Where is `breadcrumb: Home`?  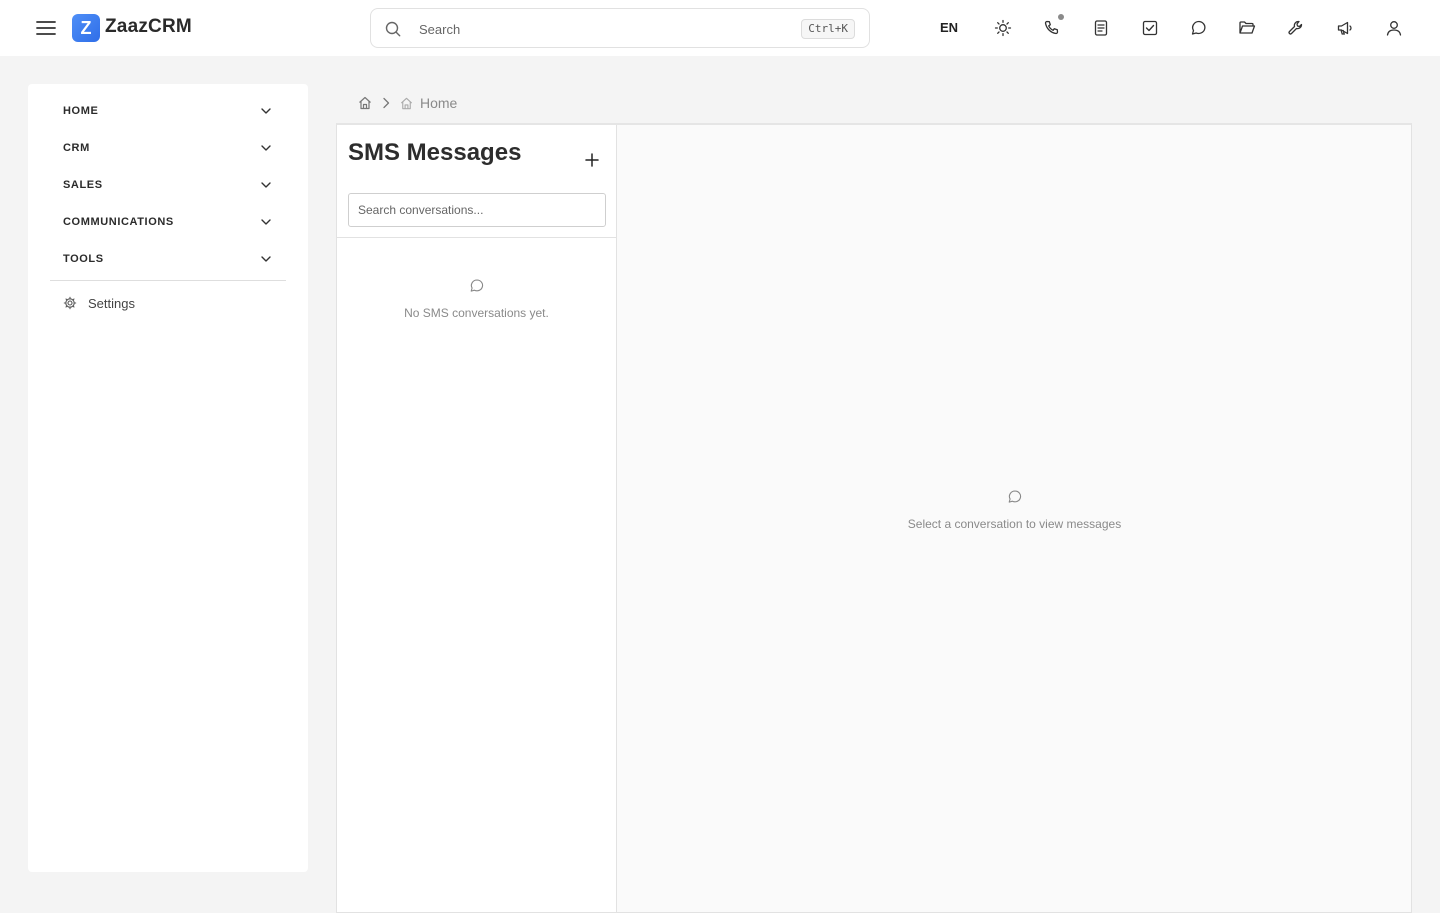
breadcrumb: Home is located at coordinates (407, 103).